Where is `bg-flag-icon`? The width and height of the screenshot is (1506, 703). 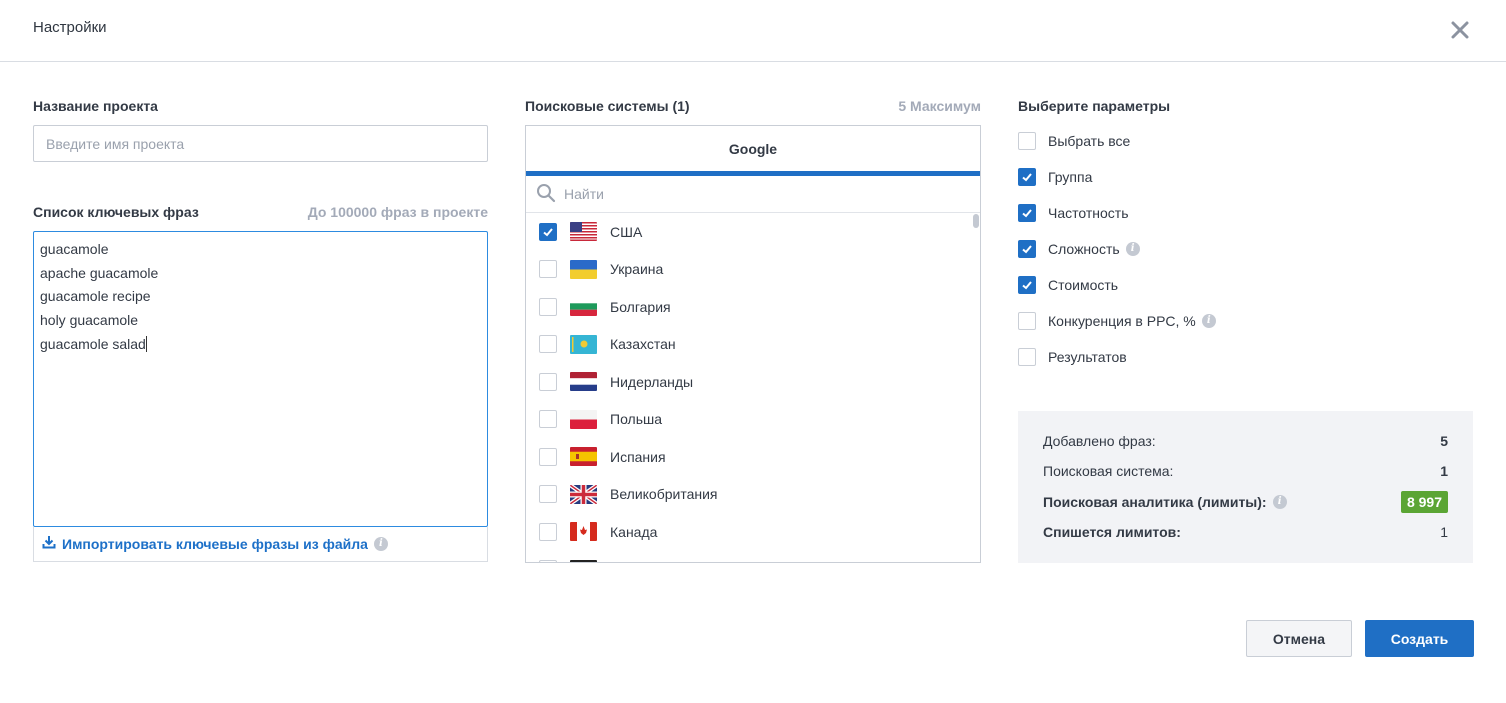 bg-flag-icon is located at coordinates (583, 306).